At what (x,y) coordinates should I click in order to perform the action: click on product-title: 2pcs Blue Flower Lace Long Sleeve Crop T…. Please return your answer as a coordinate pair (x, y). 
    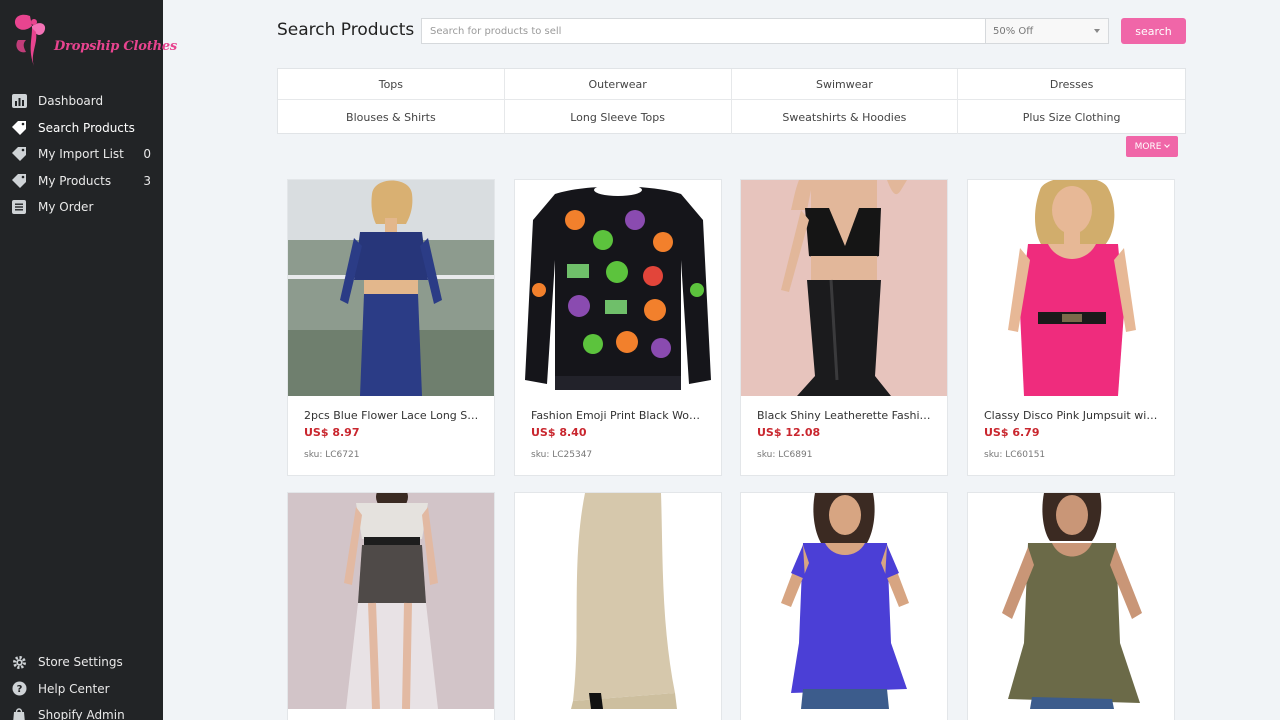
    Looking at the image, I should click on (392, 415).